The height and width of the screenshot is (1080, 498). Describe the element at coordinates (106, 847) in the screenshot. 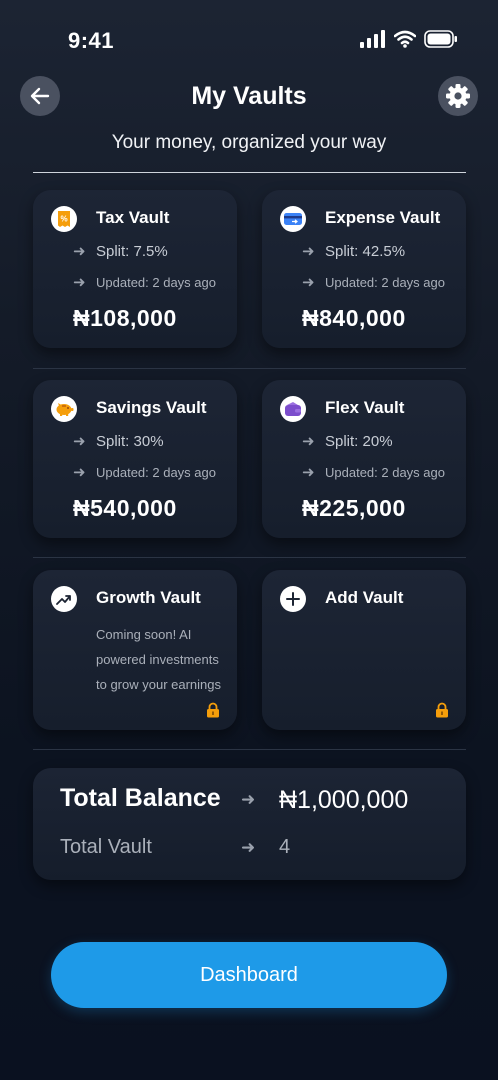

I see `total-vault-label: Total Vault` at that location.